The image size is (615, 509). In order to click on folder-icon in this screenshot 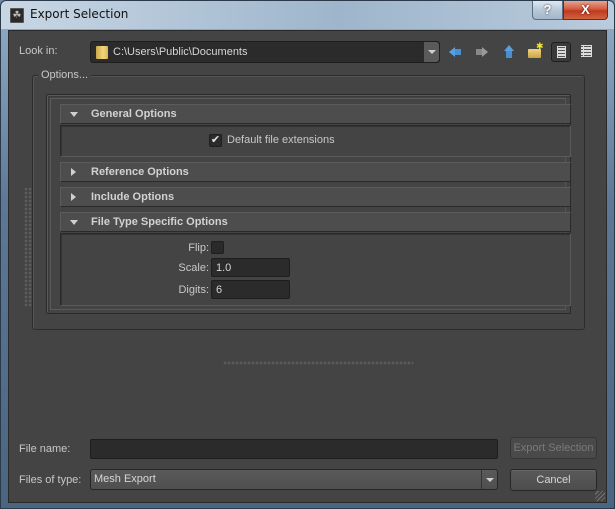, I will do `click(102, 52)`.